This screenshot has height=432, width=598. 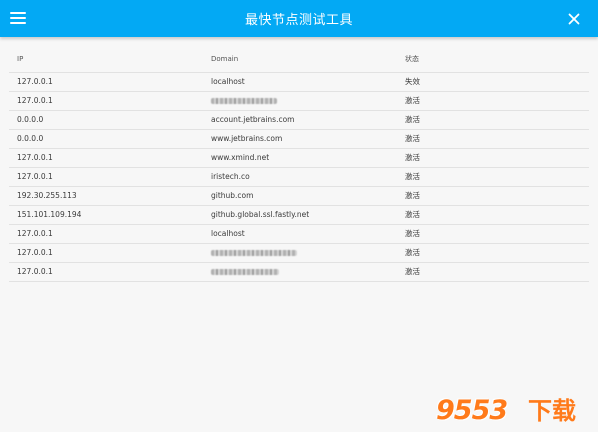 I want to click on header-domain: Domain, so click(x=225, y=59).